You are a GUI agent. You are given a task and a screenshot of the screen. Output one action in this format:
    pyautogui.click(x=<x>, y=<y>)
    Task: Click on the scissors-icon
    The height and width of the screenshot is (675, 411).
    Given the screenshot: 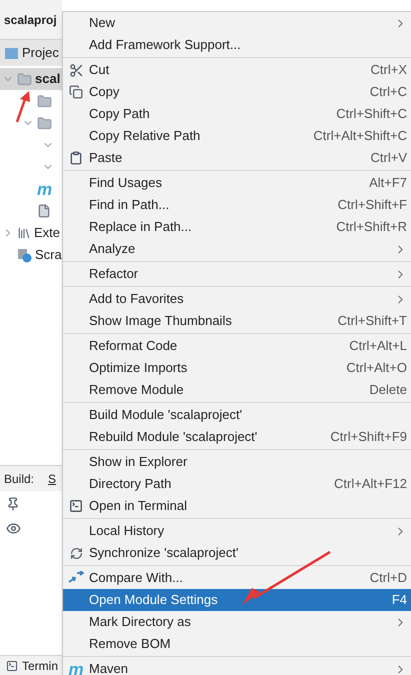 What is the action you would take?
    pyautogui.click(x=76, y=70)
    